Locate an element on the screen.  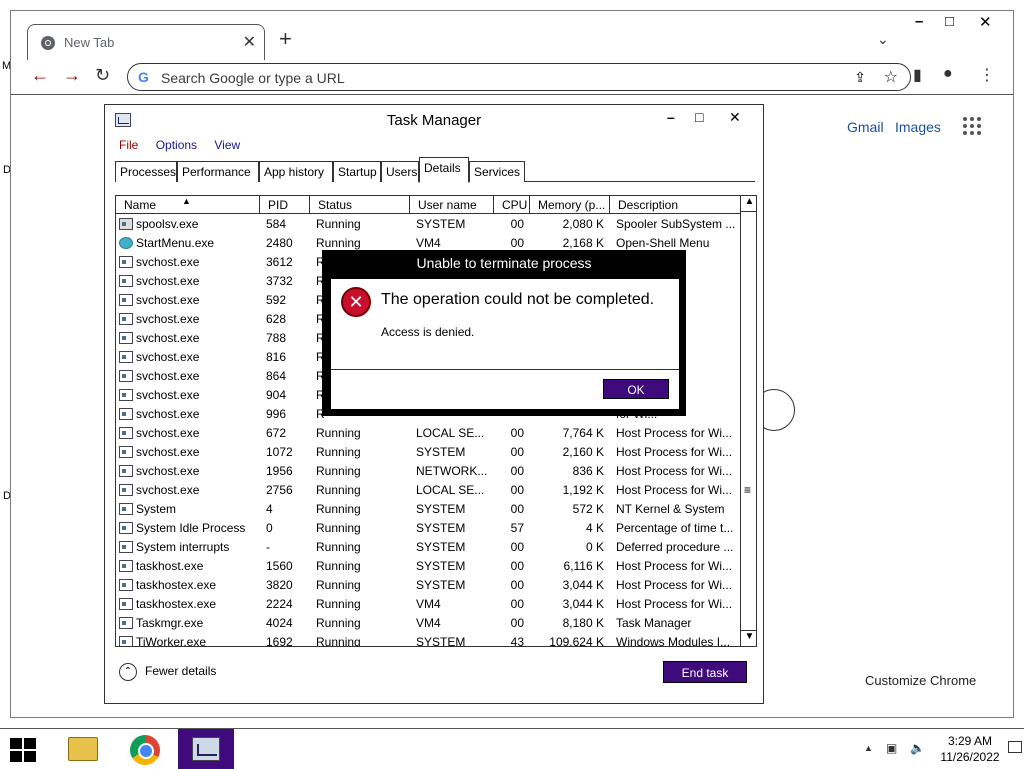
menu-view: View is located at coordinates (227, 145).